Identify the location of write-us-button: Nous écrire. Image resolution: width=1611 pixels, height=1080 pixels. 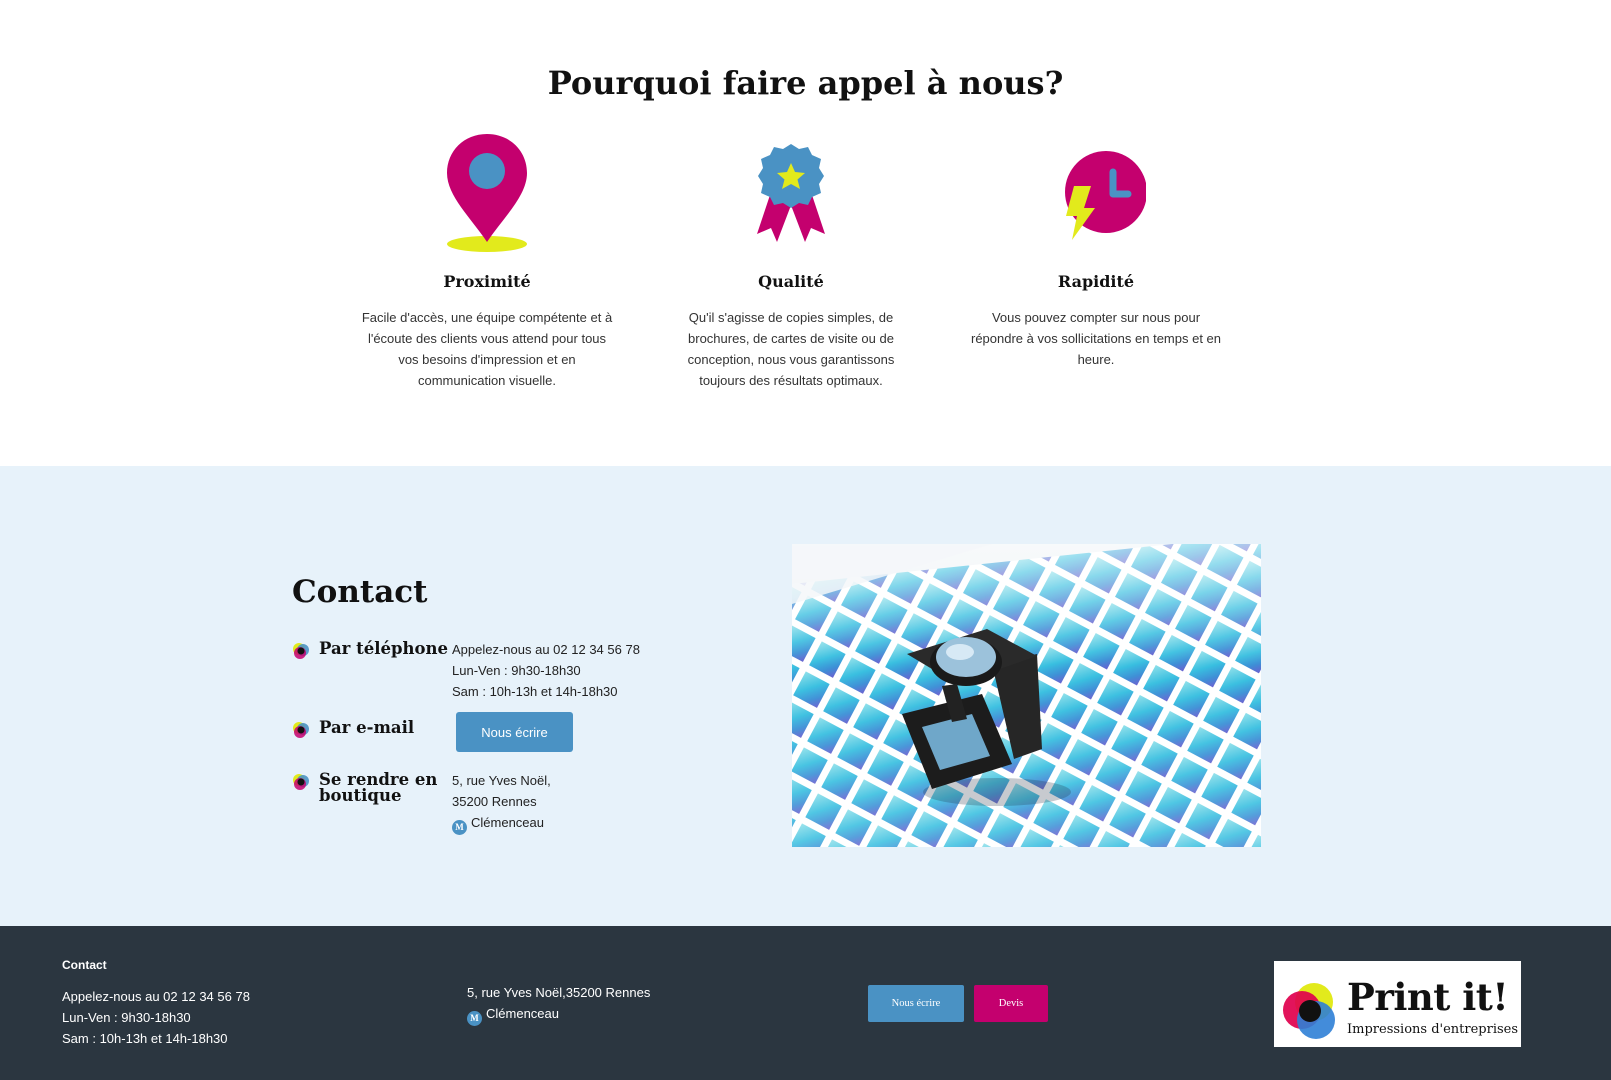
(514, 732).